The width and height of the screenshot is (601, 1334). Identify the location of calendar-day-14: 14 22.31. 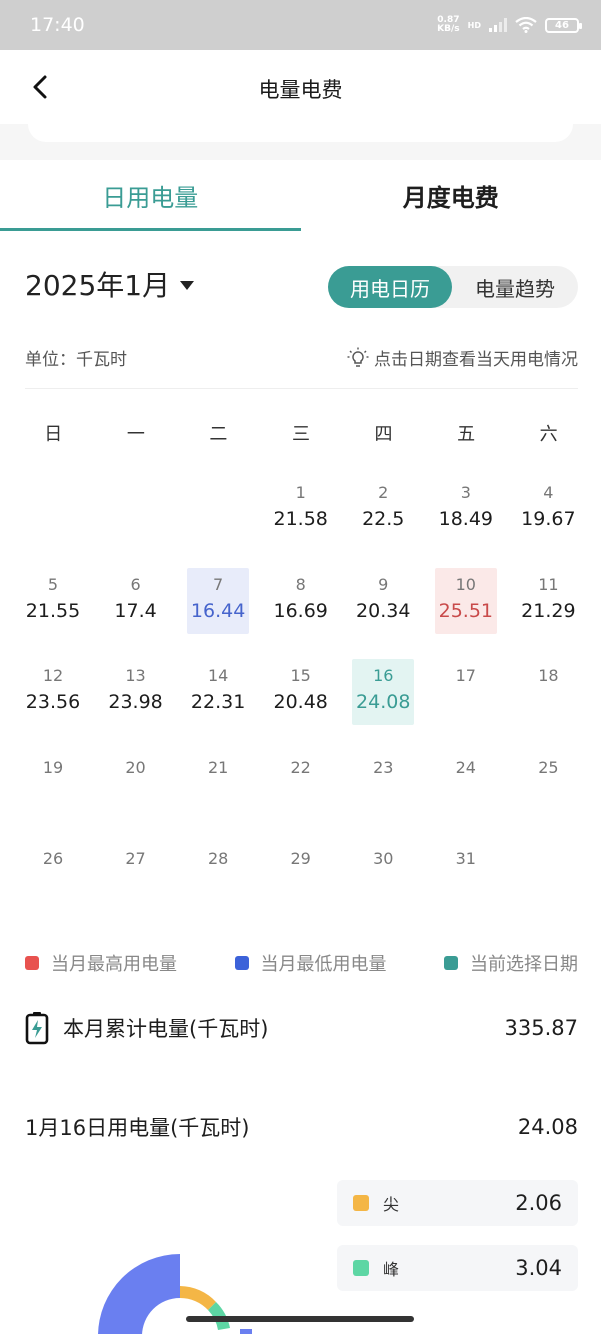
(218, 699).